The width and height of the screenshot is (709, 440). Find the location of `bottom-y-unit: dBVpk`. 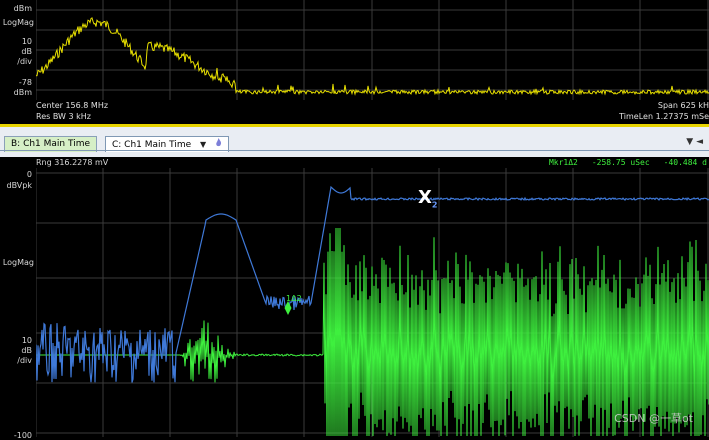

bottom-y-unit: dBVpk is located at coordinates (19, 185).